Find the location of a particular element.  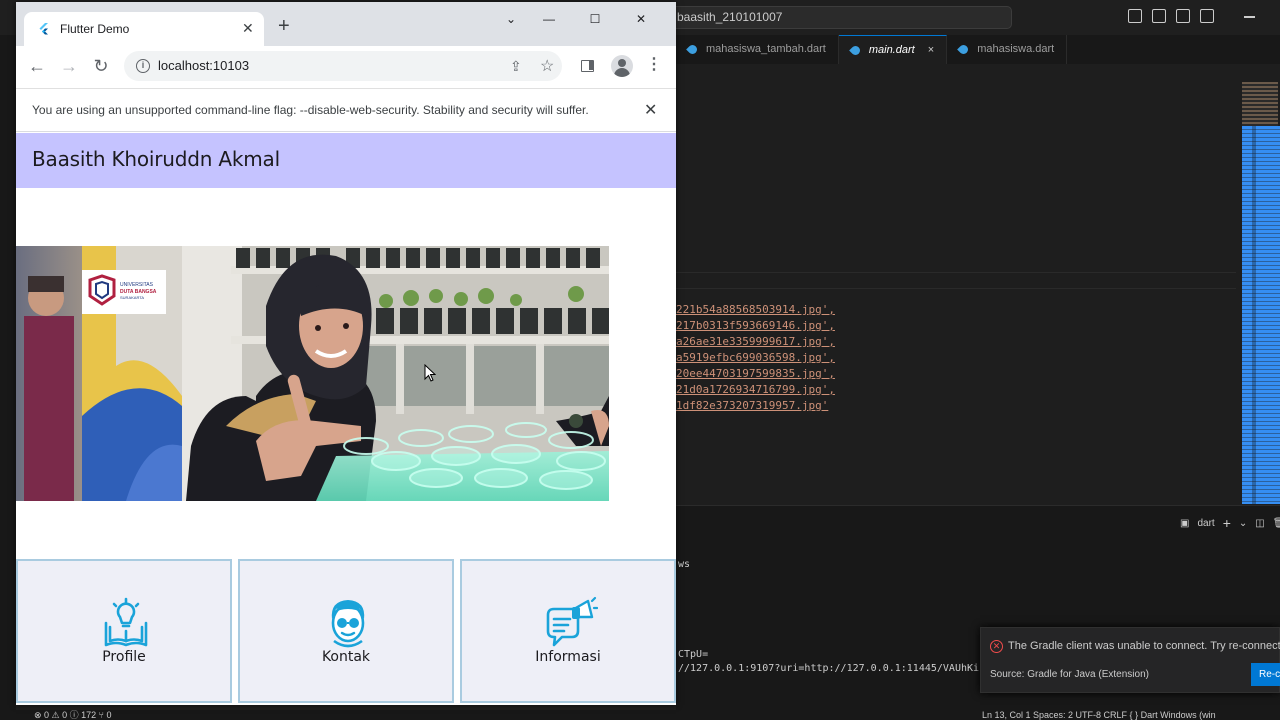

editor-tab-mahasiswa: mahasiswa.dart is located at coordinates (1007, 49).